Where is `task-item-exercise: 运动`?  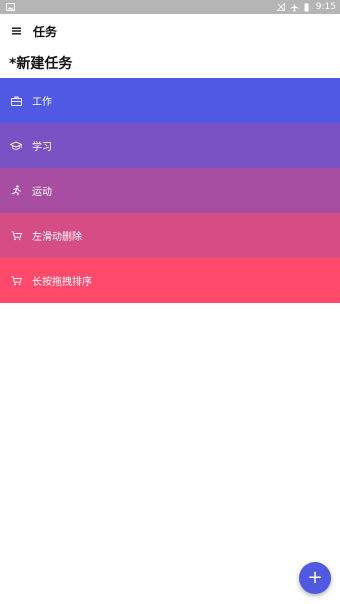
task-item-exercise: 运动 is located at coordinates (170, 190).